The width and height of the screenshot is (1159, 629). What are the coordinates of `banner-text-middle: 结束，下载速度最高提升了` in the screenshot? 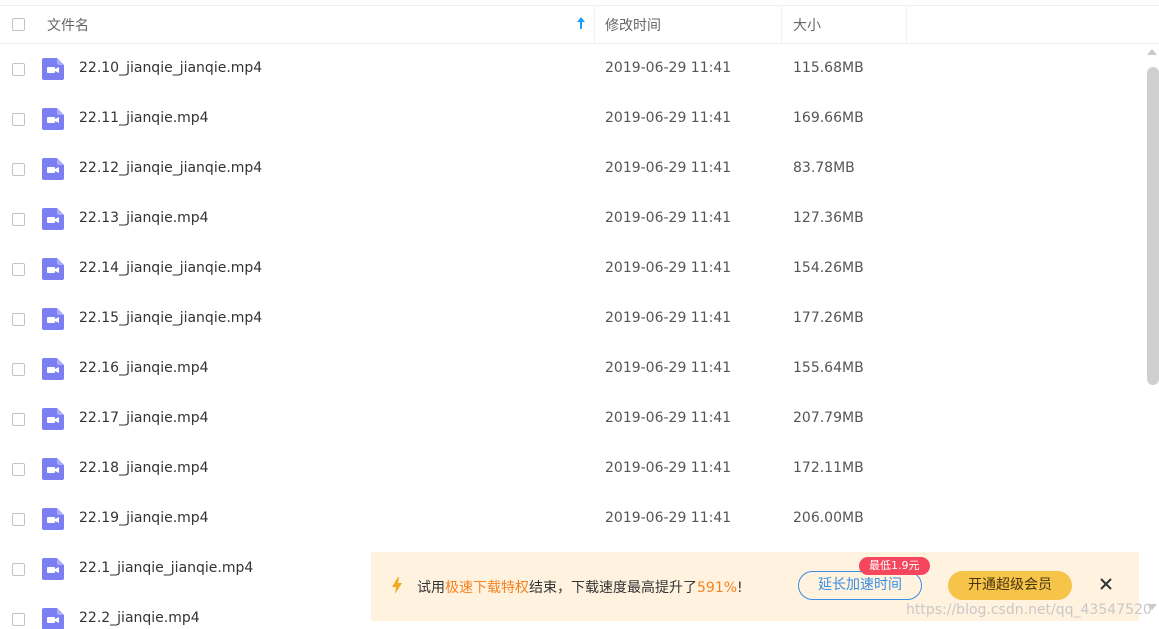 It's located at (613, 588).